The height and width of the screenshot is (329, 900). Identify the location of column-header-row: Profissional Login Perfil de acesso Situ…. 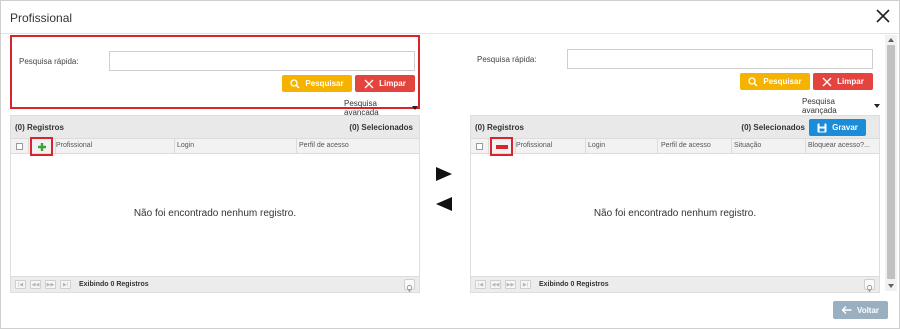
(675, 146).